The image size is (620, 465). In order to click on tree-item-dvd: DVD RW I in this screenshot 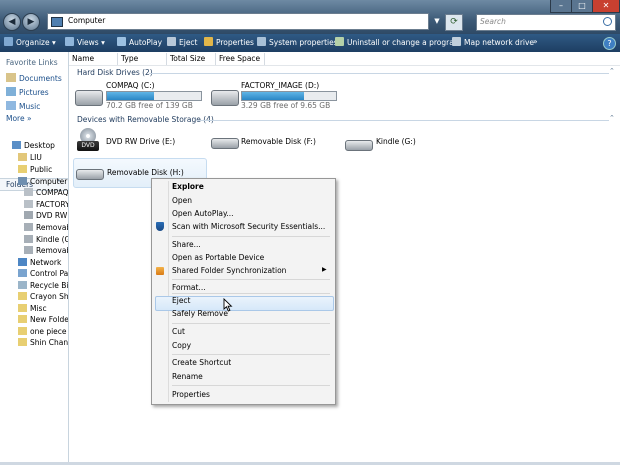, I will do `click(46, 215)`.